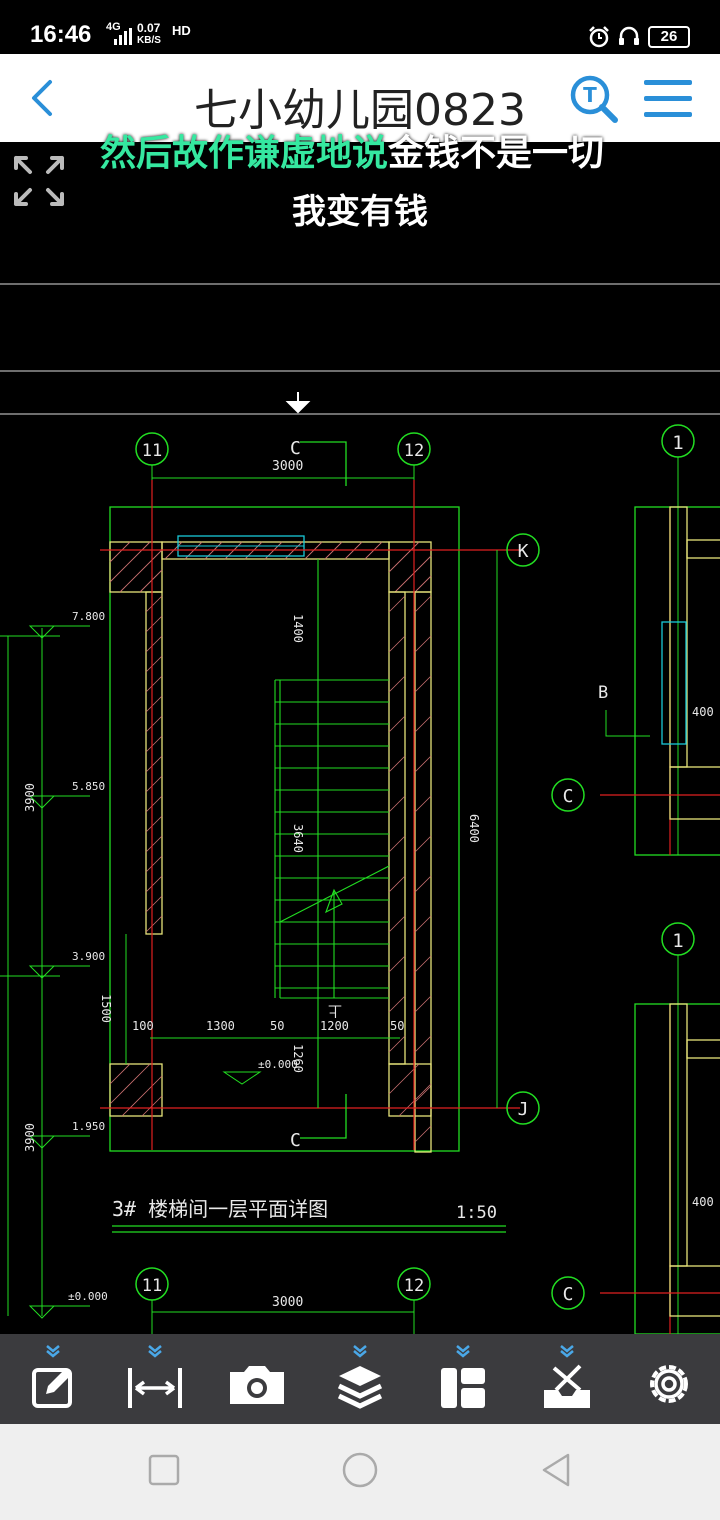 The height and width of the screenshot is (1520, 720). Describe the element at coordinates (335, 1010) in the screenshot. I see `up-mark: 上` at that location.